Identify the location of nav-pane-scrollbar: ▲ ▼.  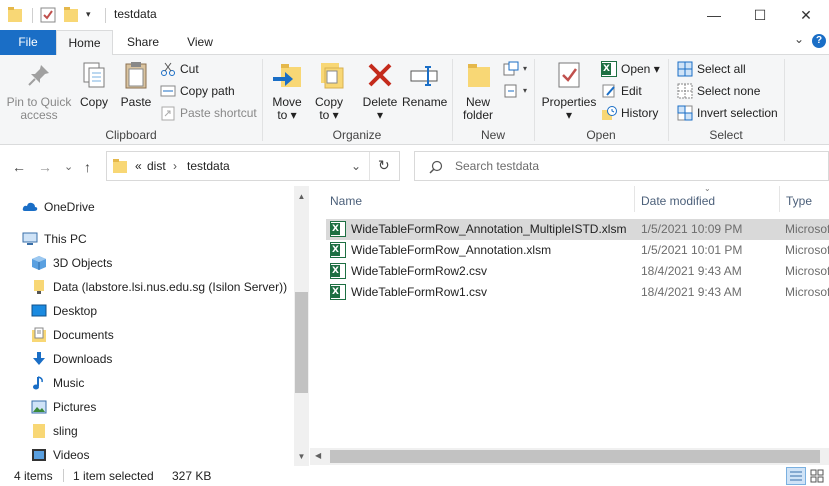
(301, 326).